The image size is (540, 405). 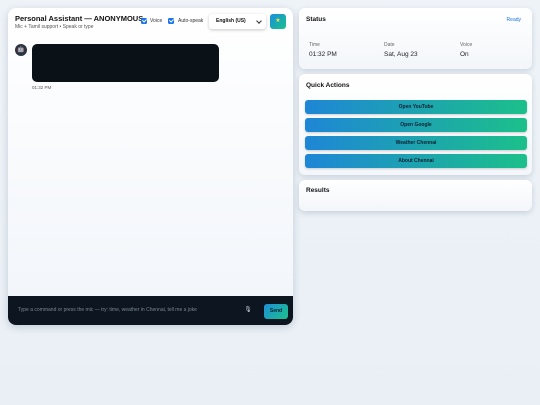 I want to click on status-time-value: 01:32 PM, so click(x=323, y=54).